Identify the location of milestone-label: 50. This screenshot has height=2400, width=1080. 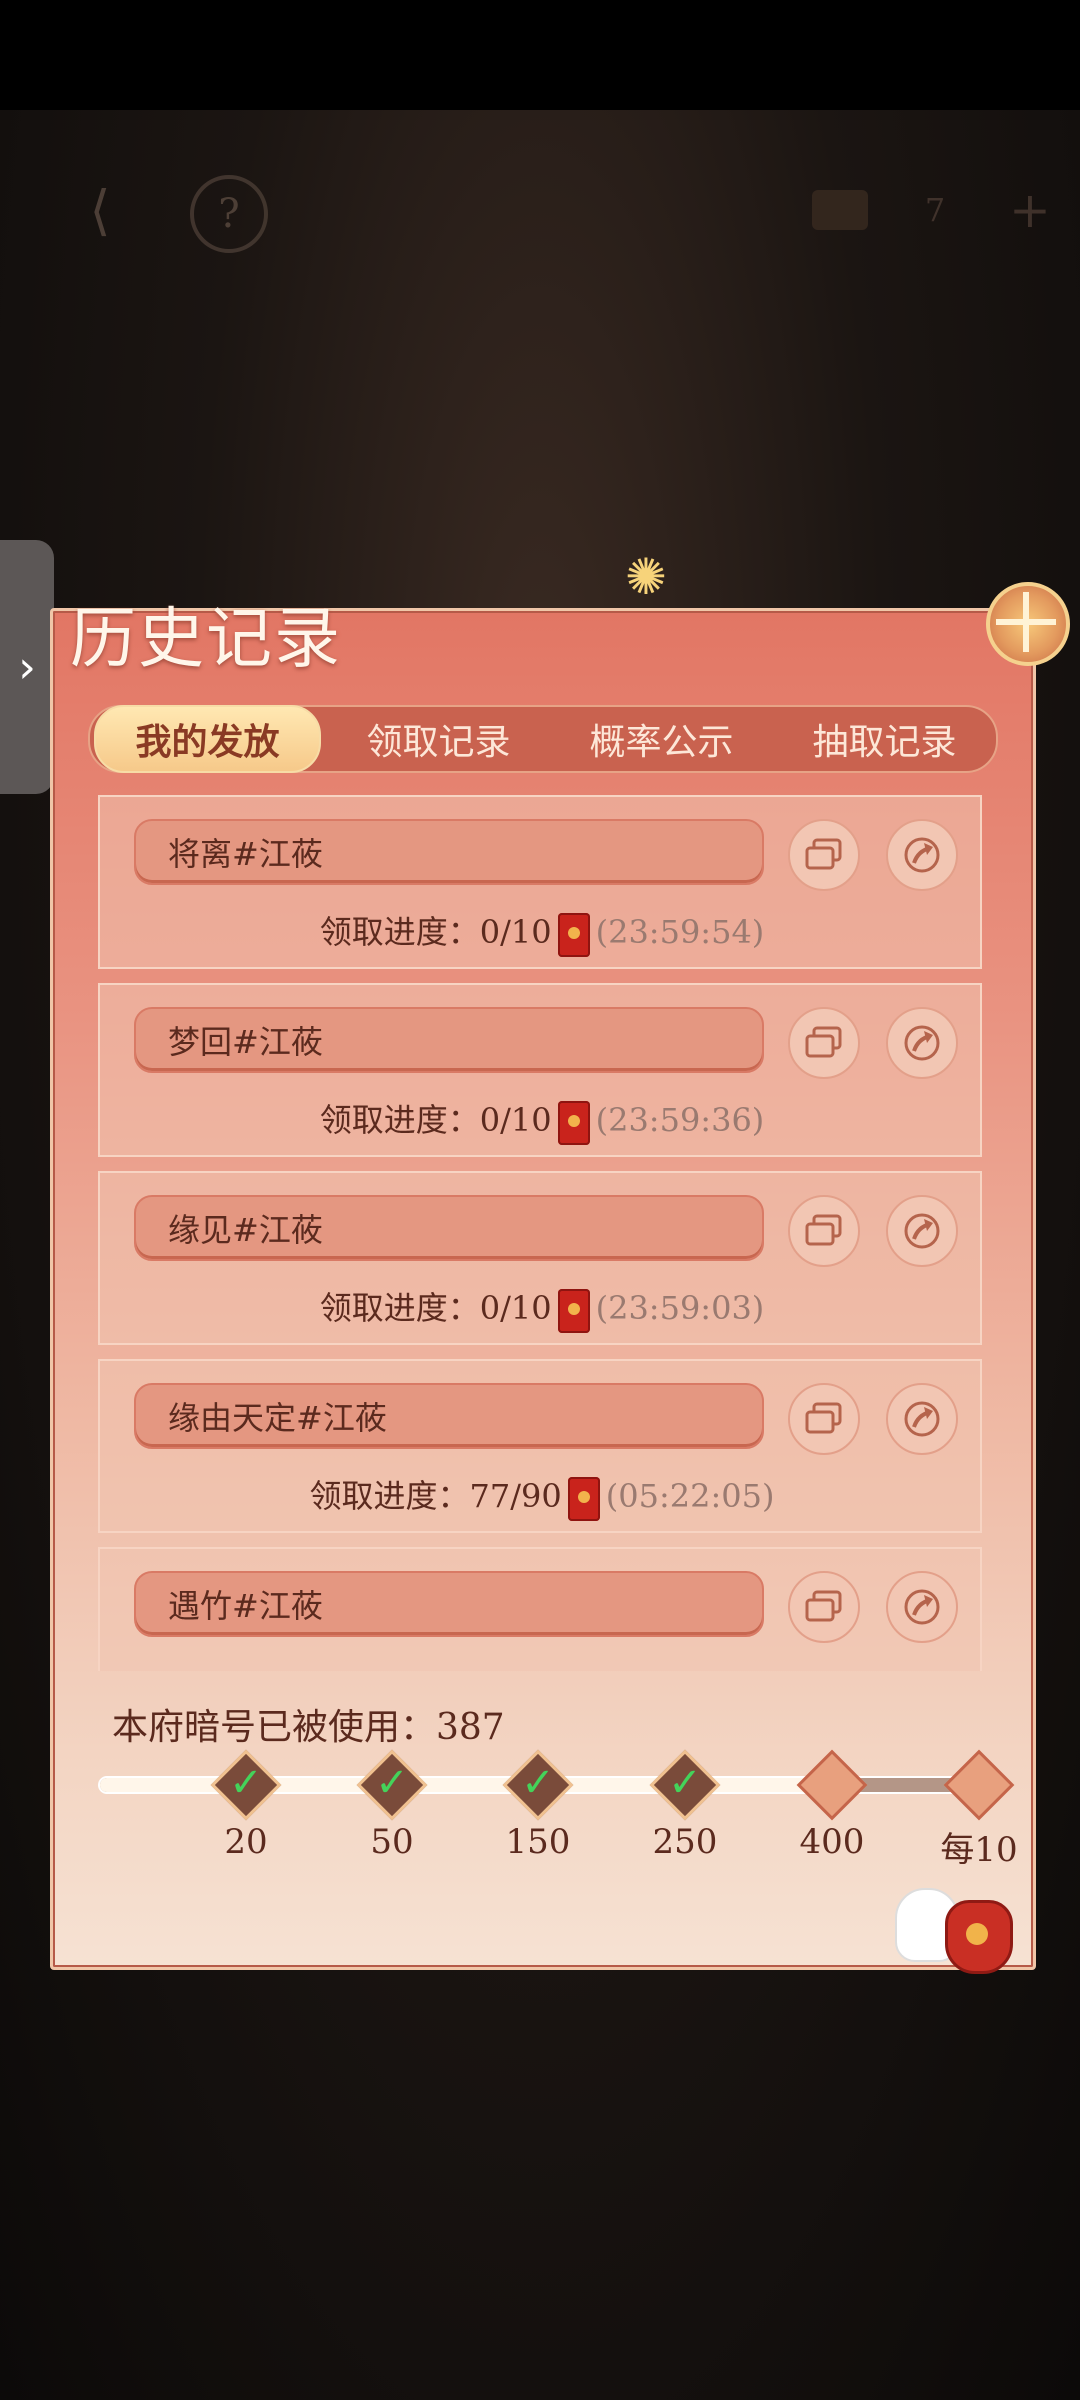
(392, 1842).